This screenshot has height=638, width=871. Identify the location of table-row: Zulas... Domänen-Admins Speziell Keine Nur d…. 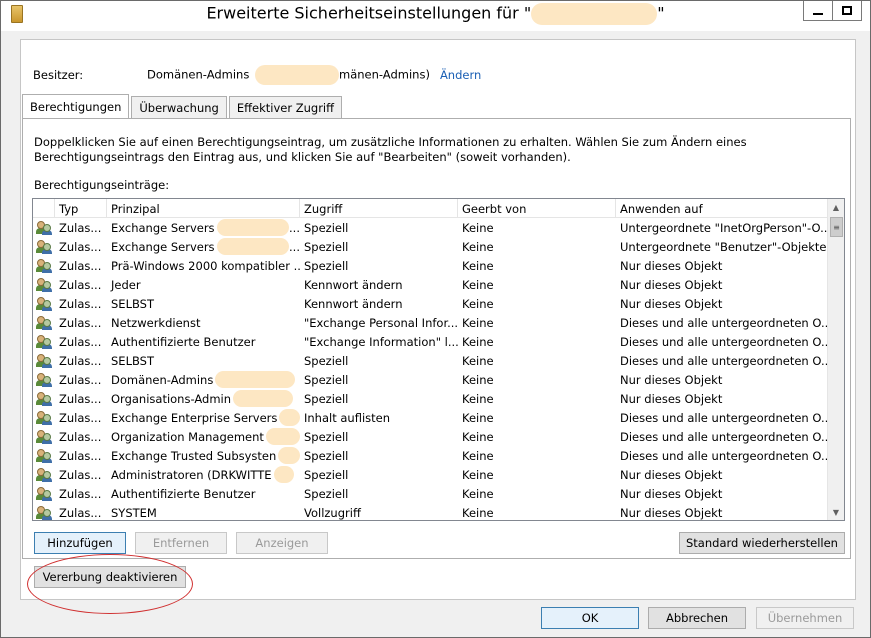
(430, 379).